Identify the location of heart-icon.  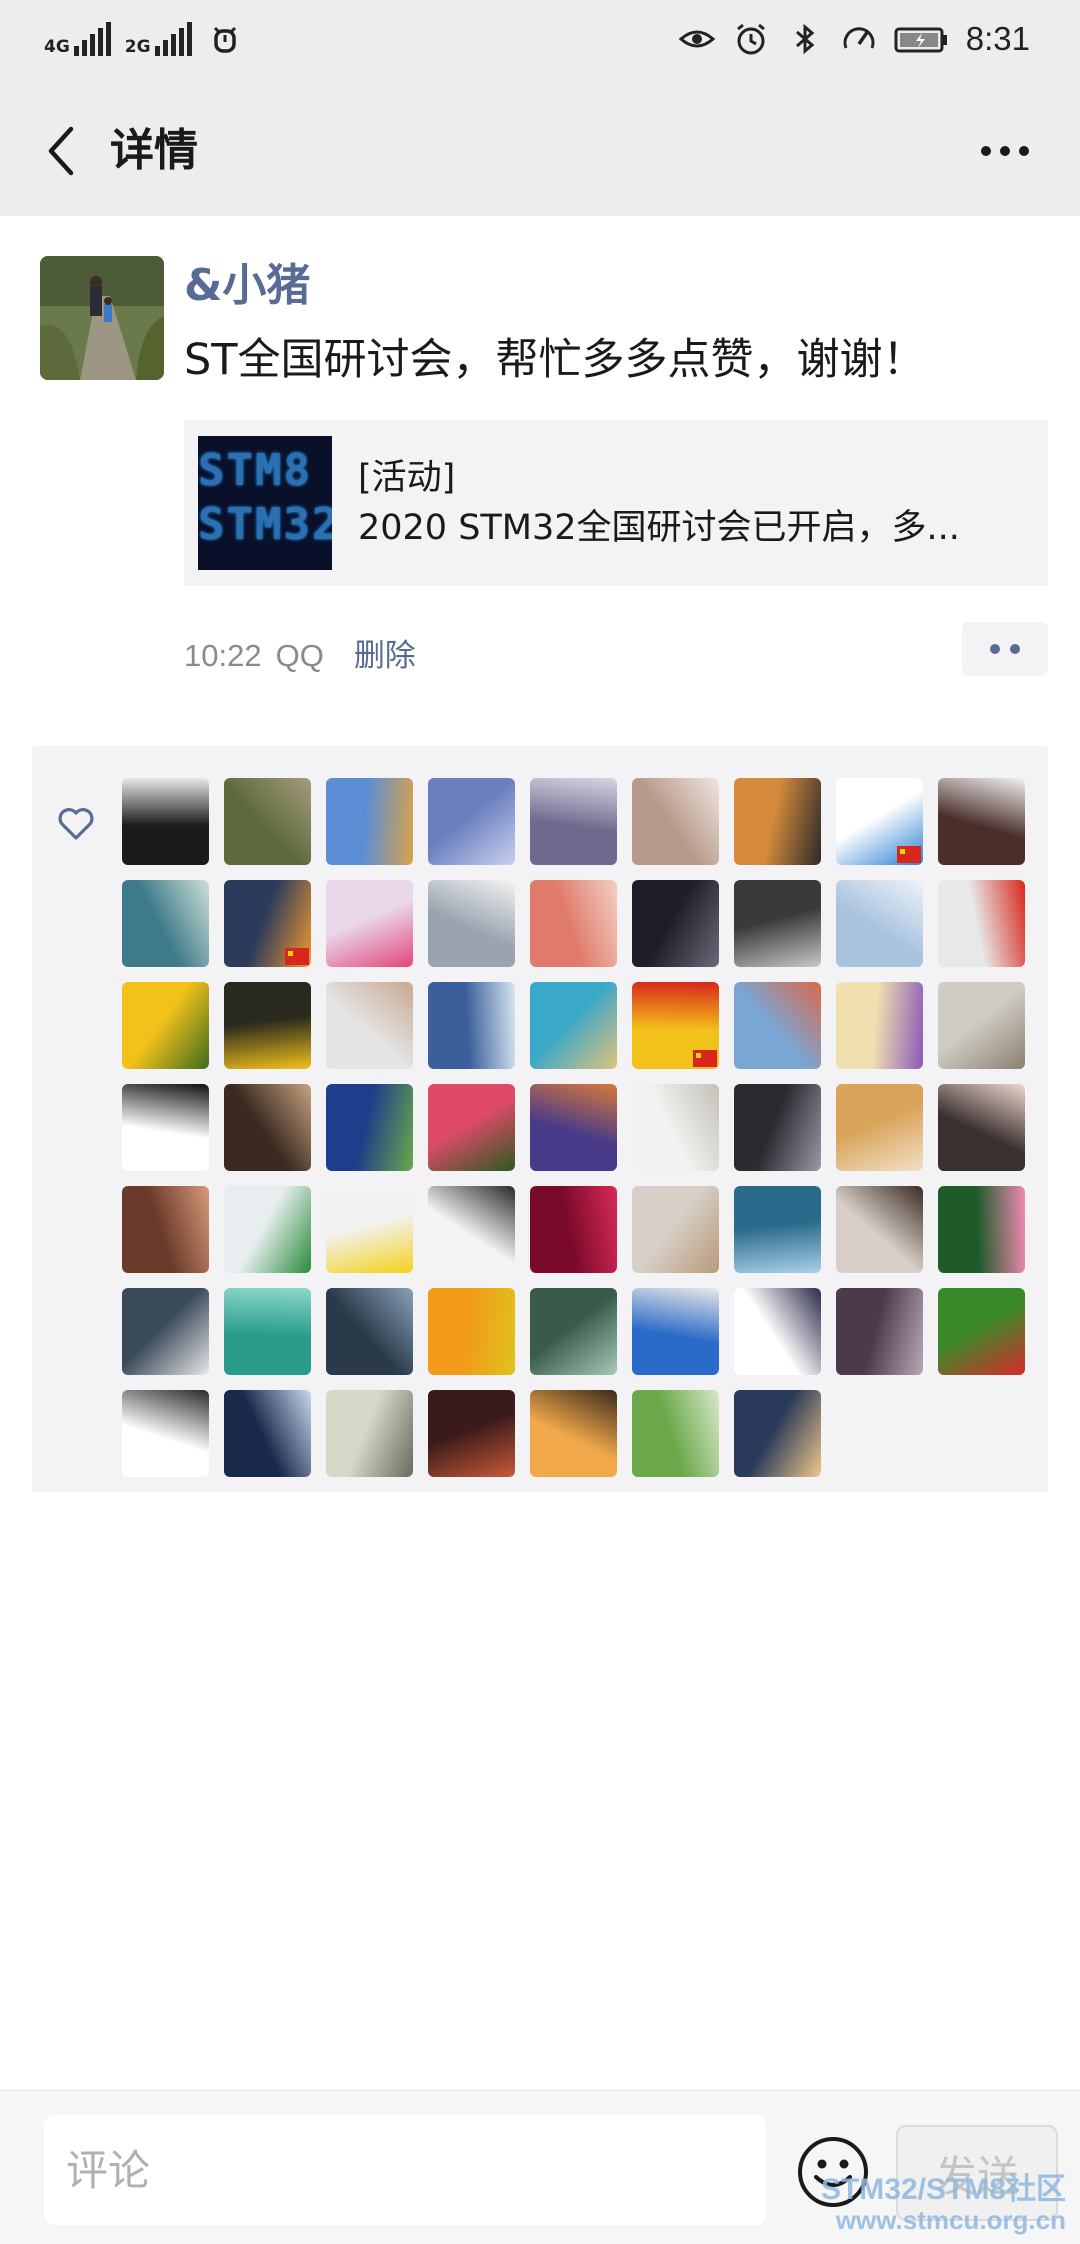
(76, 824).